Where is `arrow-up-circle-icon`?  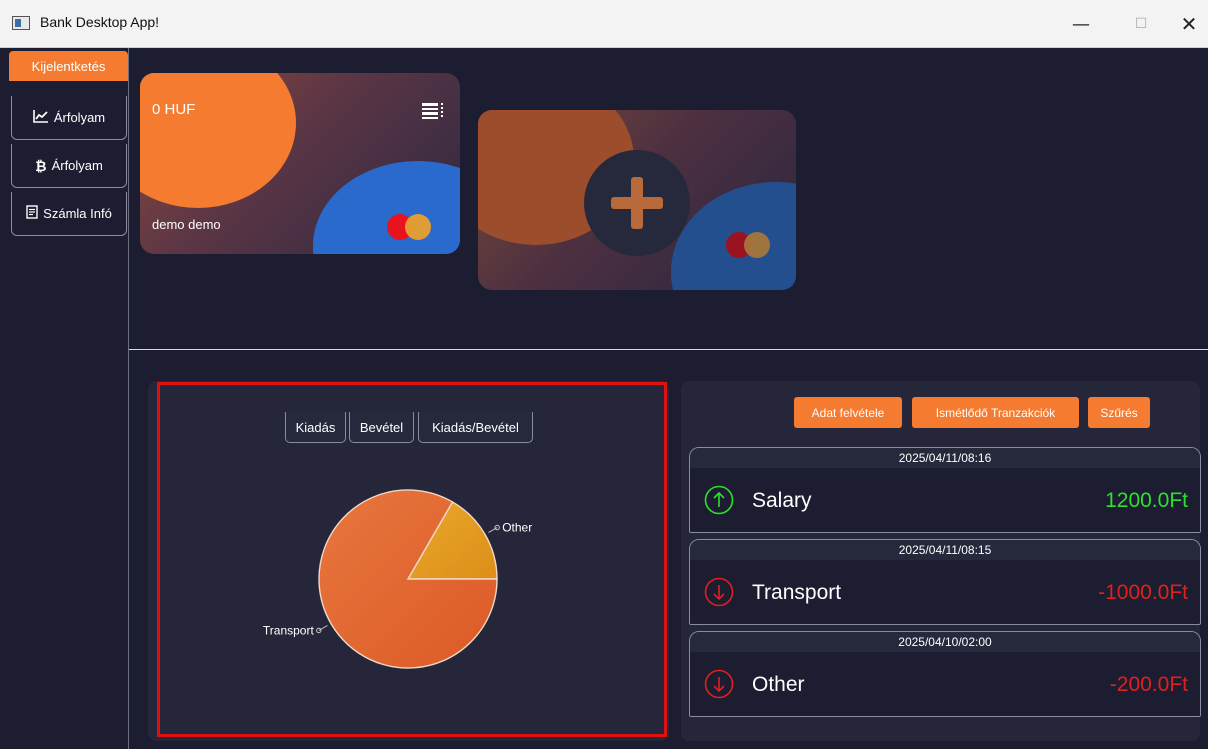
arrow-up-circle-icon is located at coordinates (719, 500).